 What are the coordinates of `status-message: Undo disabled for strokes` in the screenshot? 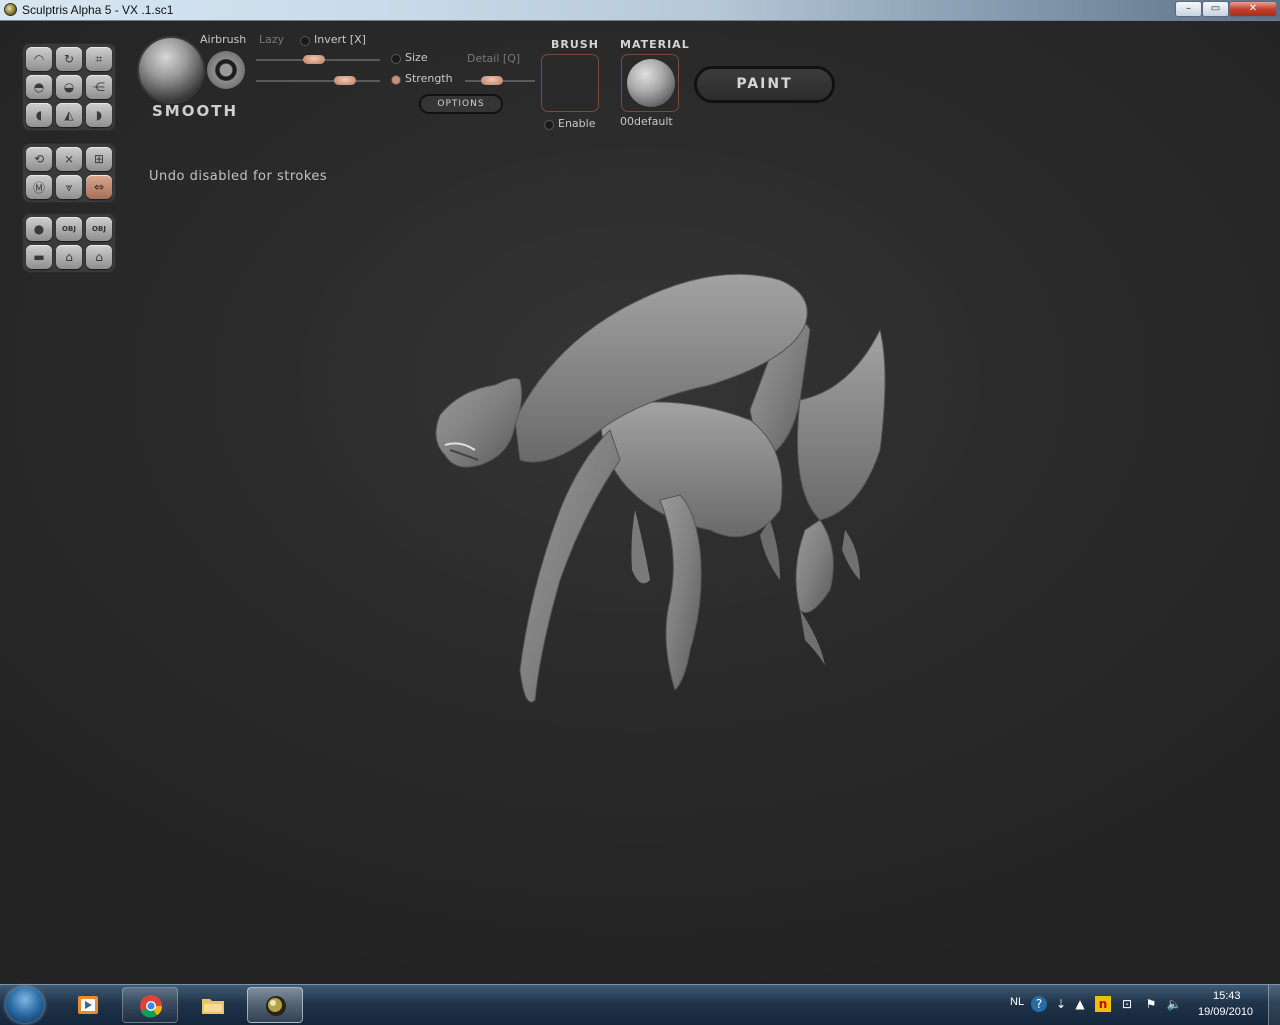 It's located at (238, 176).